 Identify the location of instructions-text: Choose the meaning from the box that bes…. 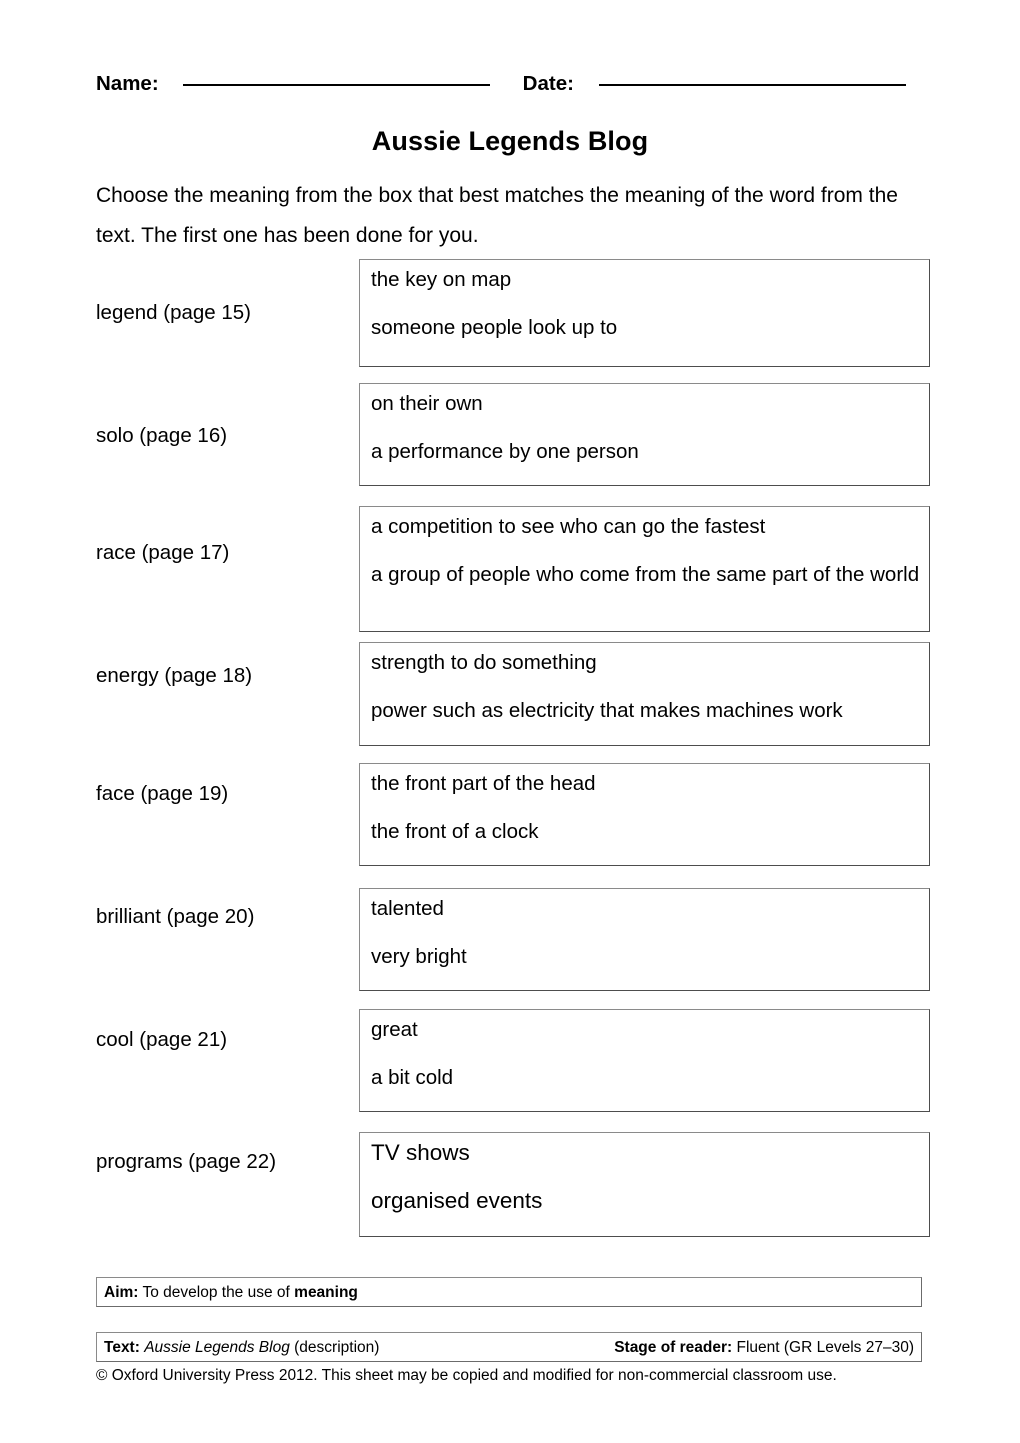
(497, 215).